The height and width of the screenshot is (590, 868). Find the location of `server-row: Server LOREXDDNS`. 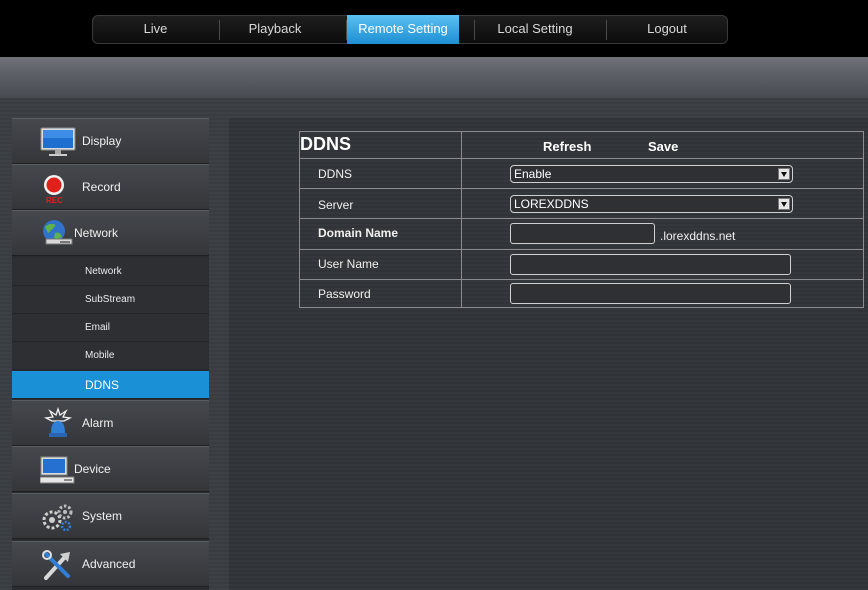

server-row: Server LOREXDDNS is located at coordinates (581, 204).